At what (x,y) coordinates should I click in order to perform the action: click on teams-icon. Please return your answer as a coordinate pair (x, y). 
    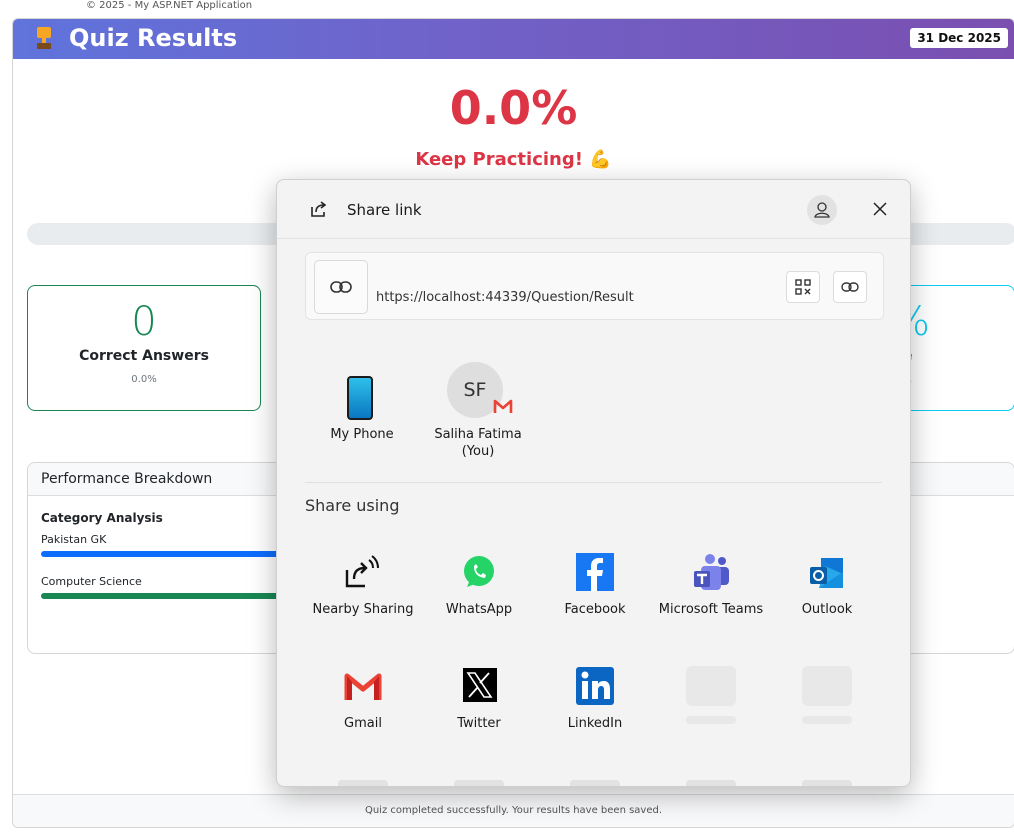
    Looking at the image, I should click on (711, 572).